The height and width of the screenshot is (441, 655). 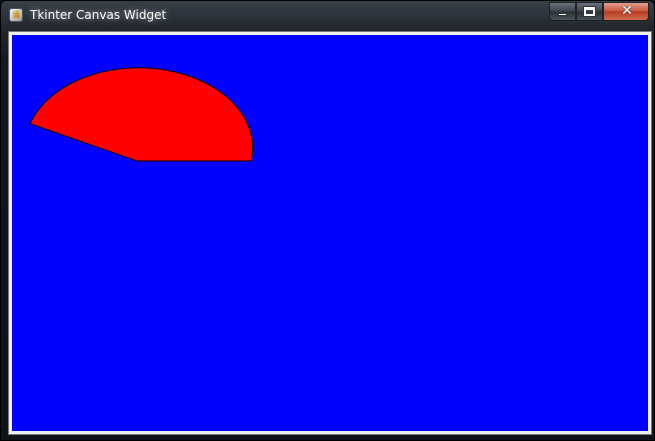 I want to click on close-icon: ✕, so click(x=627, y=11).